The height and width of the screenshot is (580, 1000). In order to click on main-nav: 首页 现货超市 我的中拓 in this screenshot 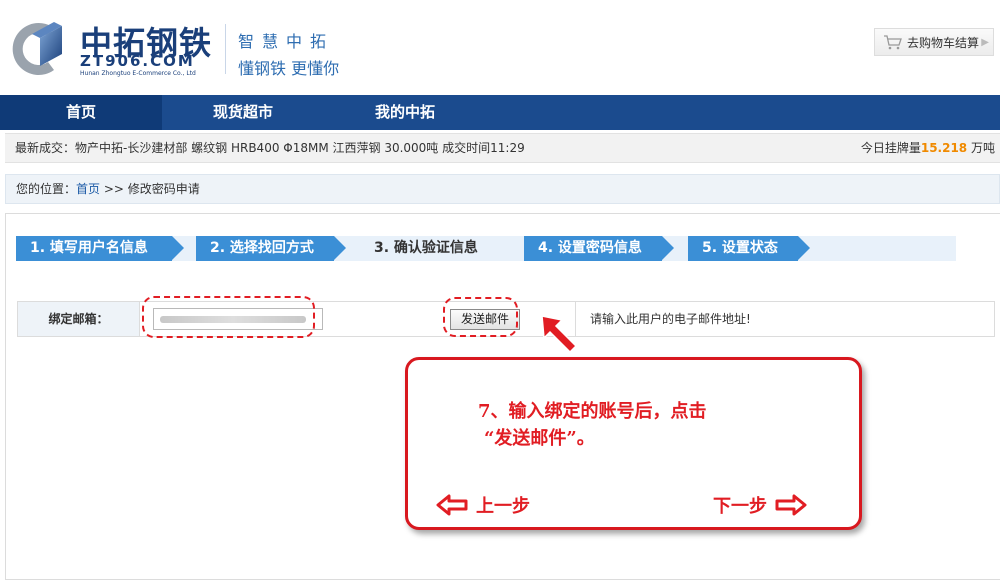, I will do `click(500, 112)`.